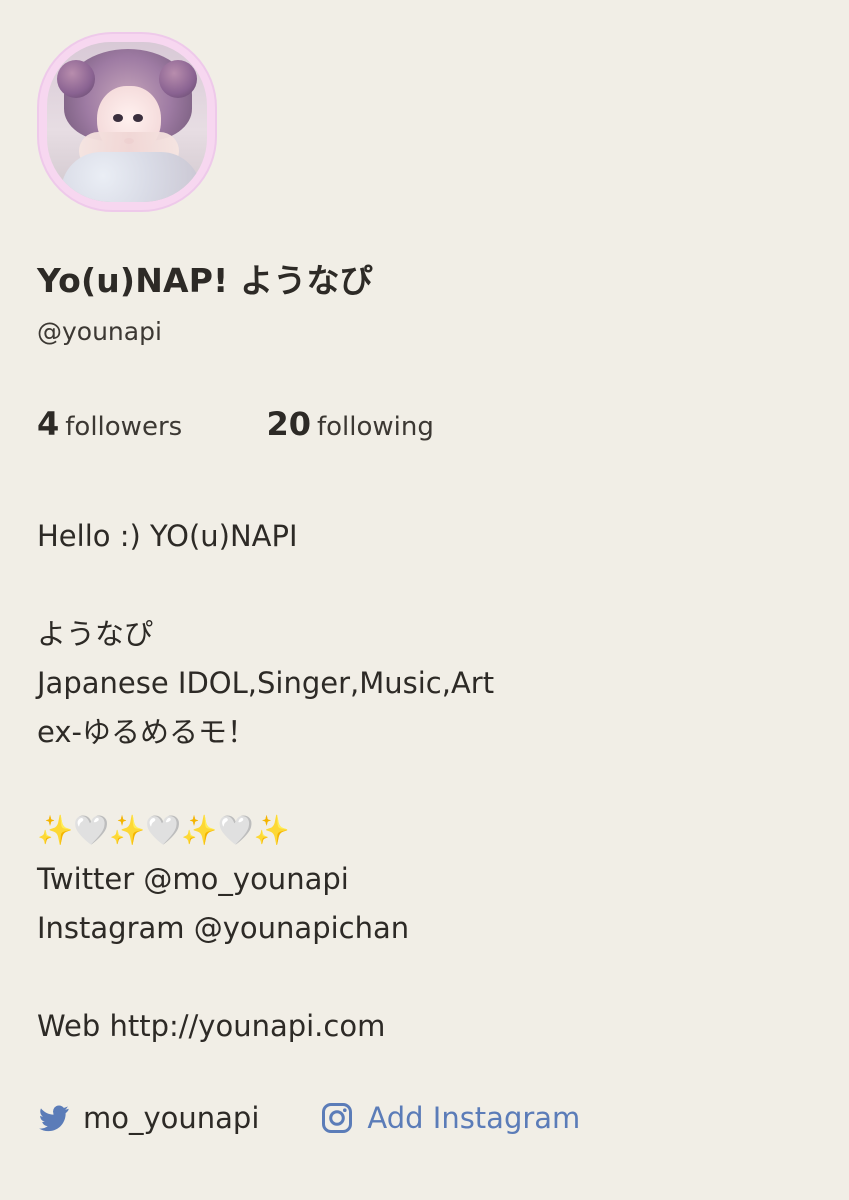  I want to click on following-count: 20, so click(288, 424).